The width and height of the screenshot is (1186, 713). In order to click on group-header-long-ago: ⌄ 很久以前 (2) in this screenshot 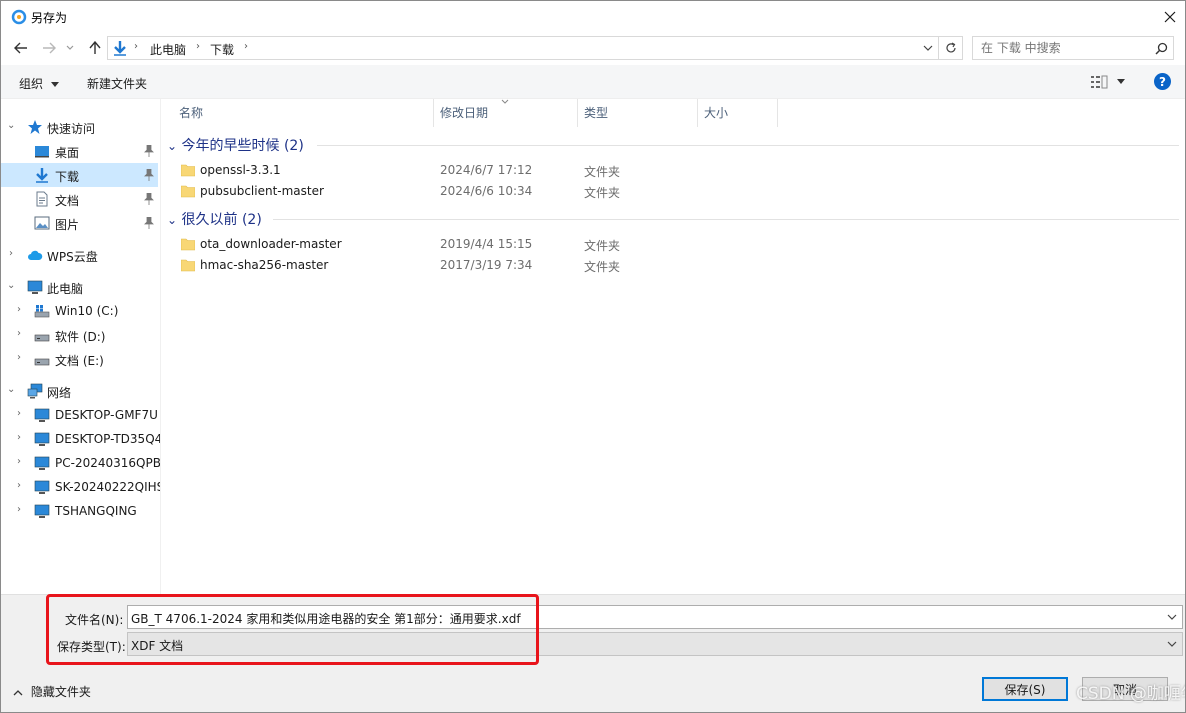, I will do `click(214, 219)`.